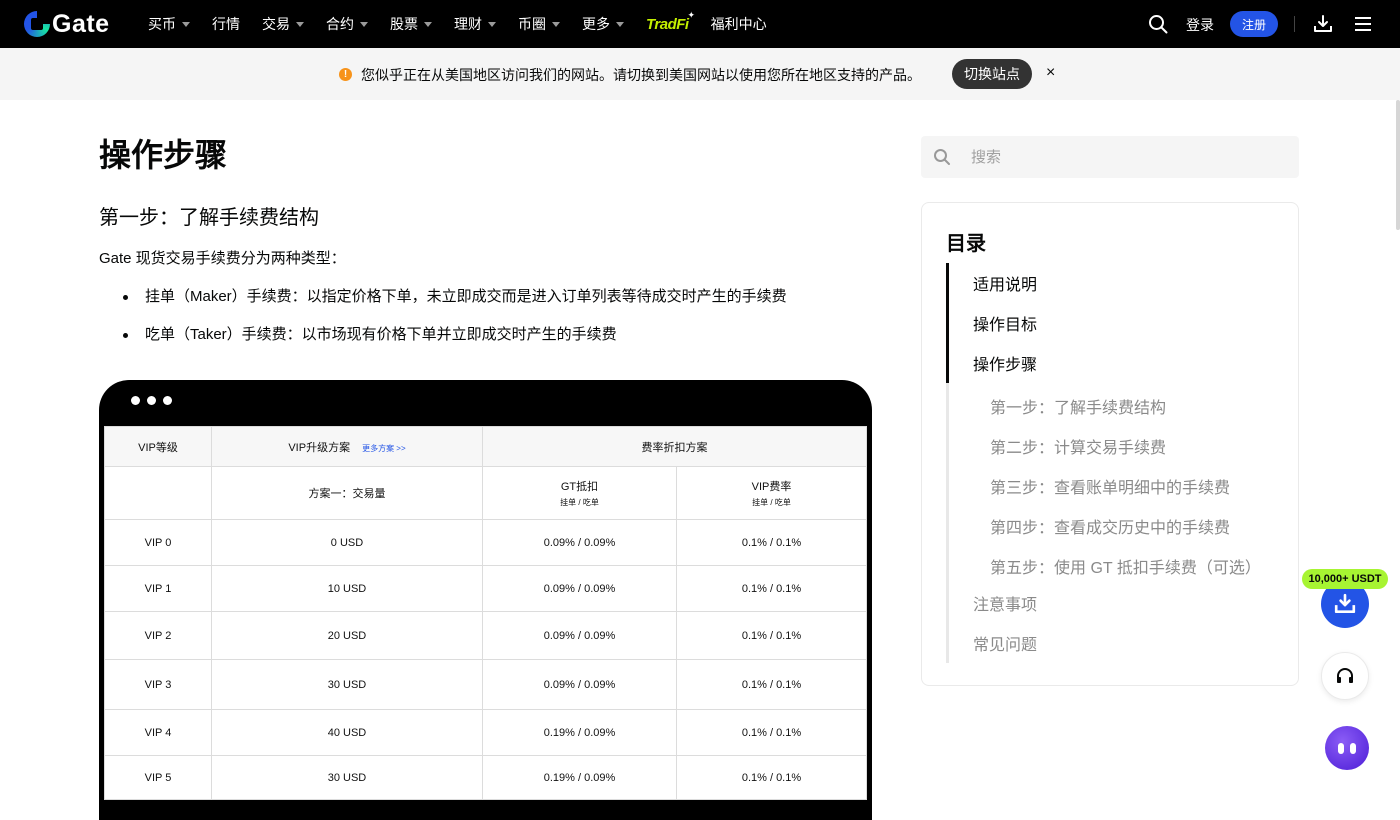 The width and height of the screenshot is (1400, 820). I want to click on nav-menu-label: 股票, so click(404, 24).